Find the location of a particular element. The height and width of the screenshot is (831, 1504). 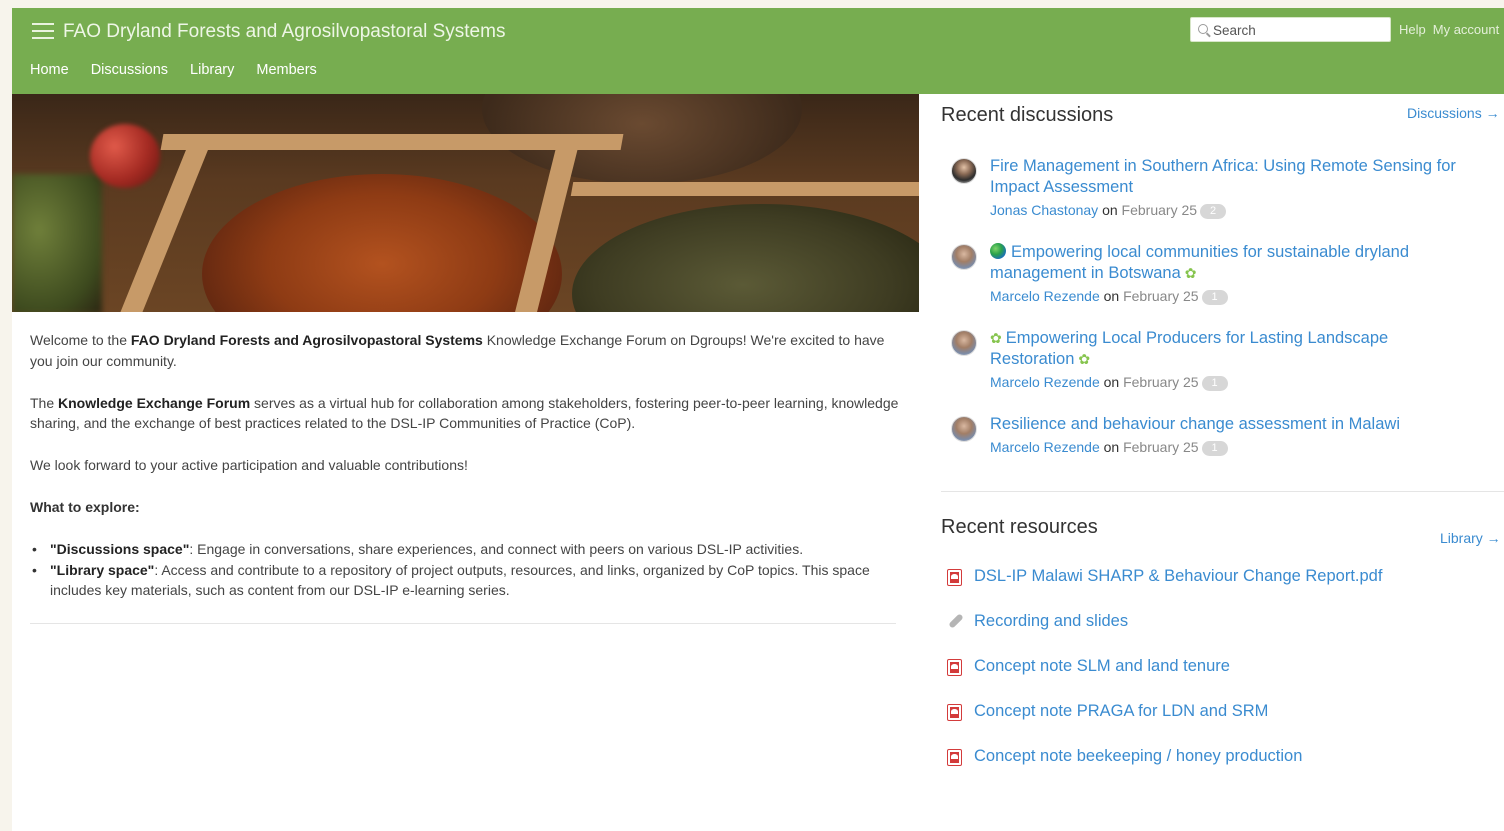

recent-resources-title: Recent resources is located at coordinates (1019, 527).